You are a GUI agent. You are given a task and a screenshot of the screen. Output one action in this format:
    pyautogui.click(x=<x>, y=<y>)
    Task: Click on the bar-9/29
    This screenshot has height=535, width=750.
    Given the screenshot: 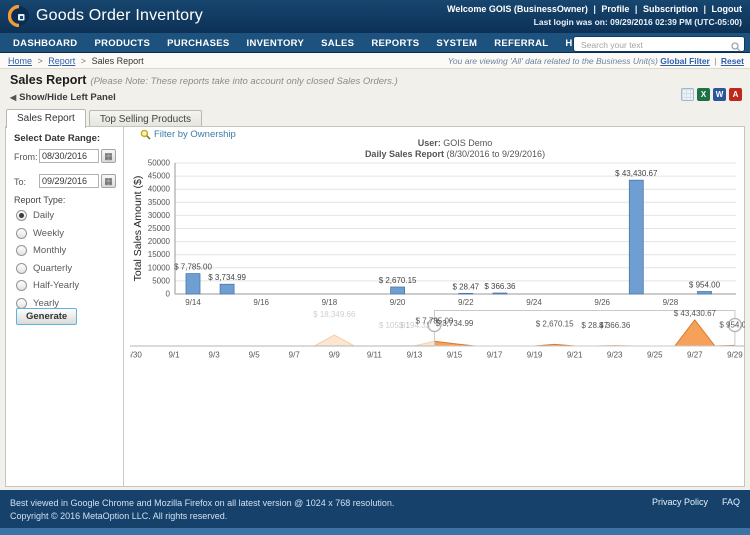 What is the action you would take?
    pyautogui.click(x=704, y=293)
    